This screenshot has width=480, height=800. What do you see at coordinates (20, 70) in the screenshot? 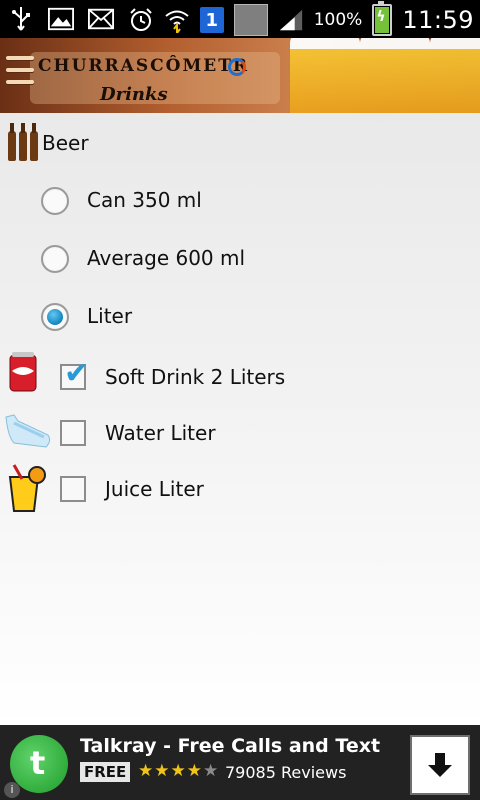
I see `menu-hamburger-icon` at bounding box center [20, 70].